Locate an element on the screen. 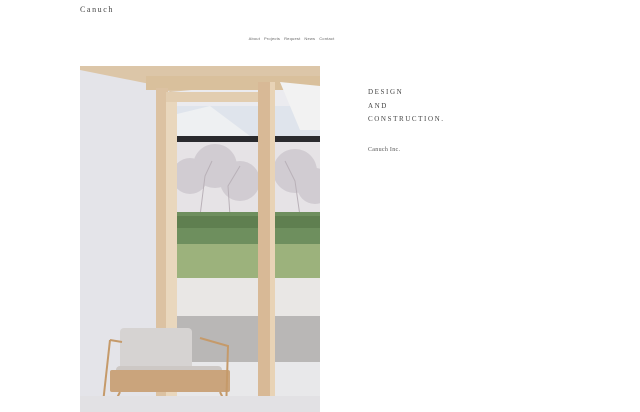 The height and width of the screenshot is (412, 640). brand-logo: Canuch is located at coordinates (97, 9).